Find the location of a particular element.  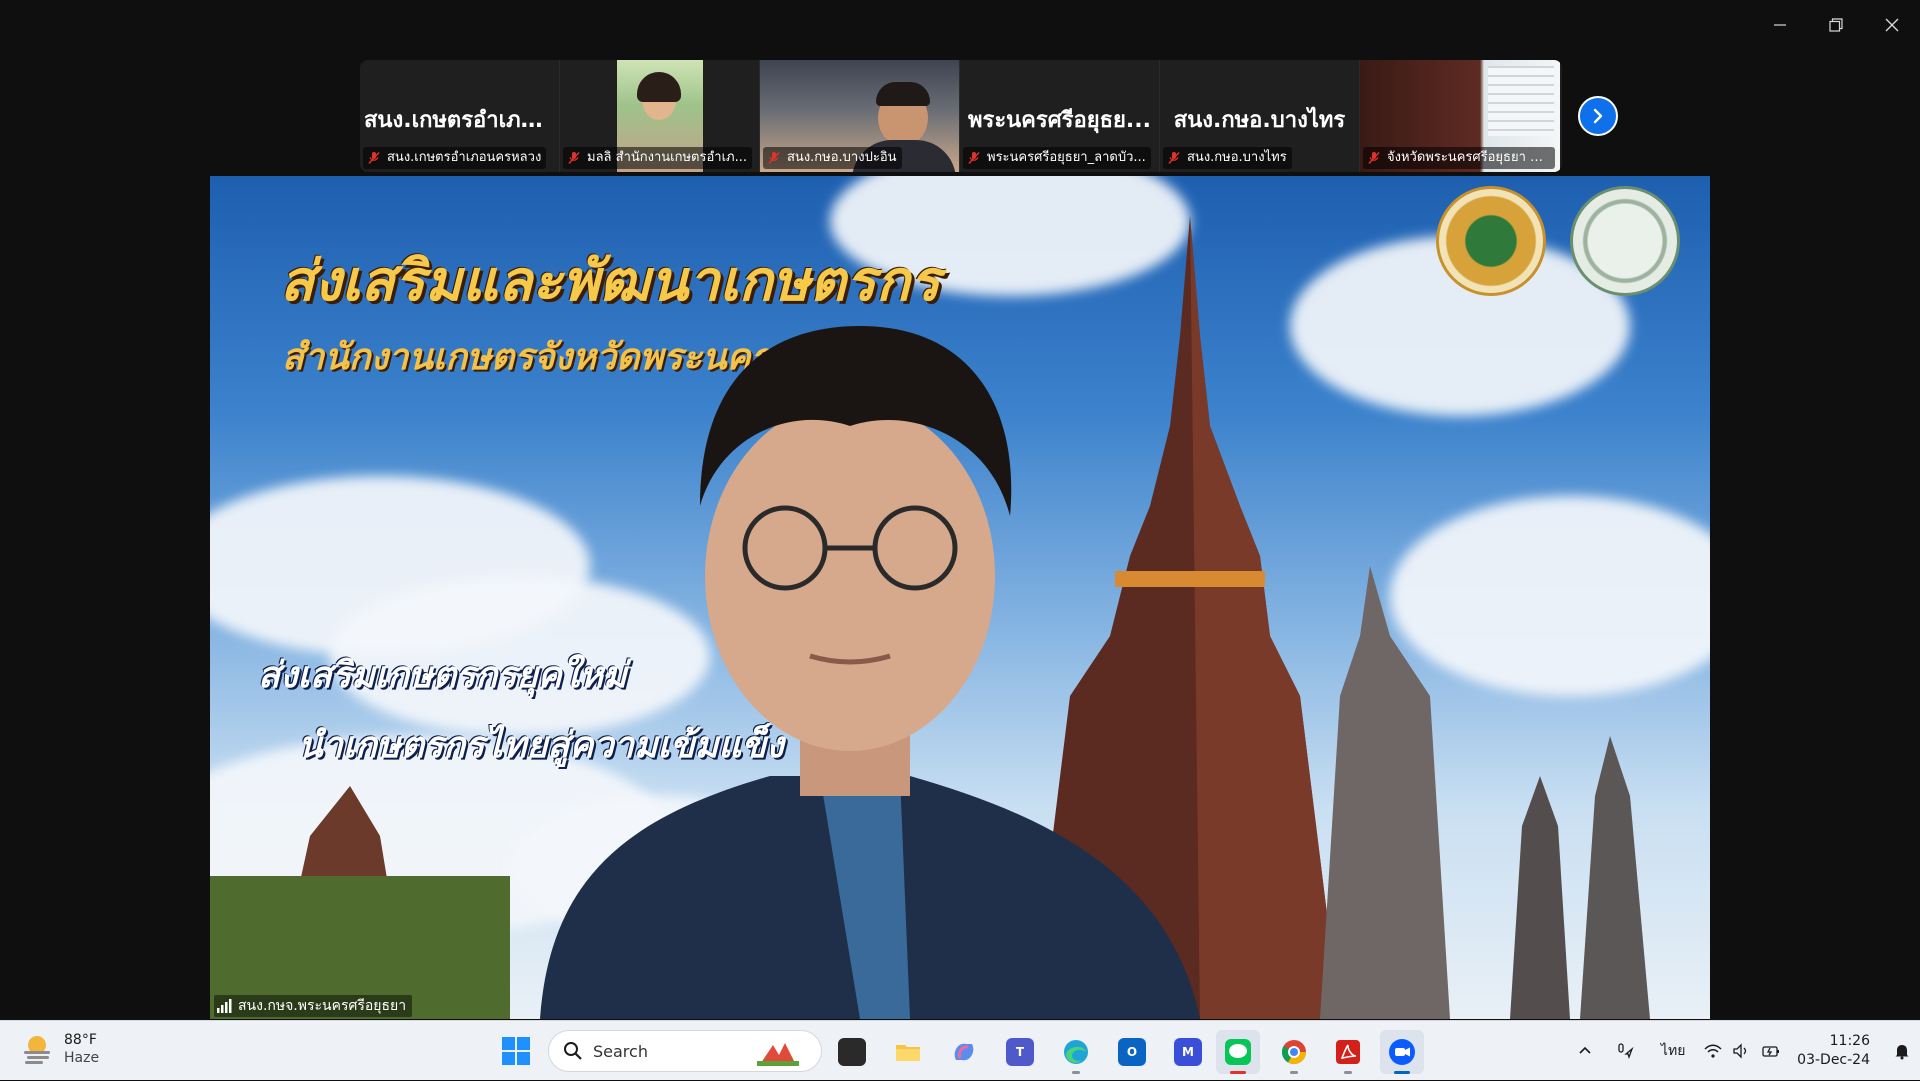

search-highlight-icon is located at coordinates (778, 1052).